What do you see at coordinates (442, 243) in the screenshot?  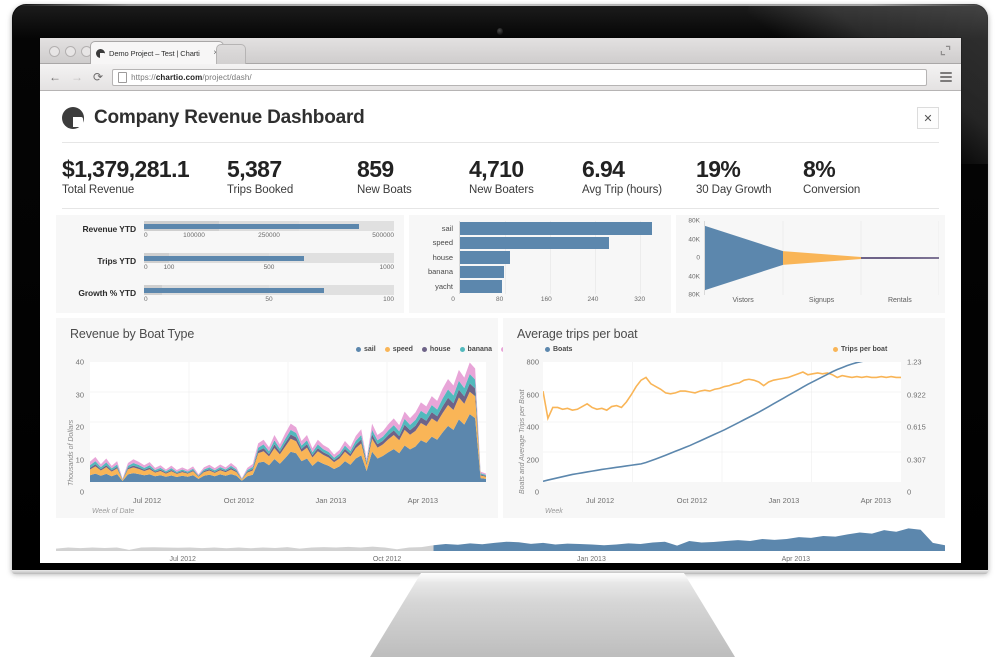 I see `bar-category-label: speed` at bounding box center [442, 243].